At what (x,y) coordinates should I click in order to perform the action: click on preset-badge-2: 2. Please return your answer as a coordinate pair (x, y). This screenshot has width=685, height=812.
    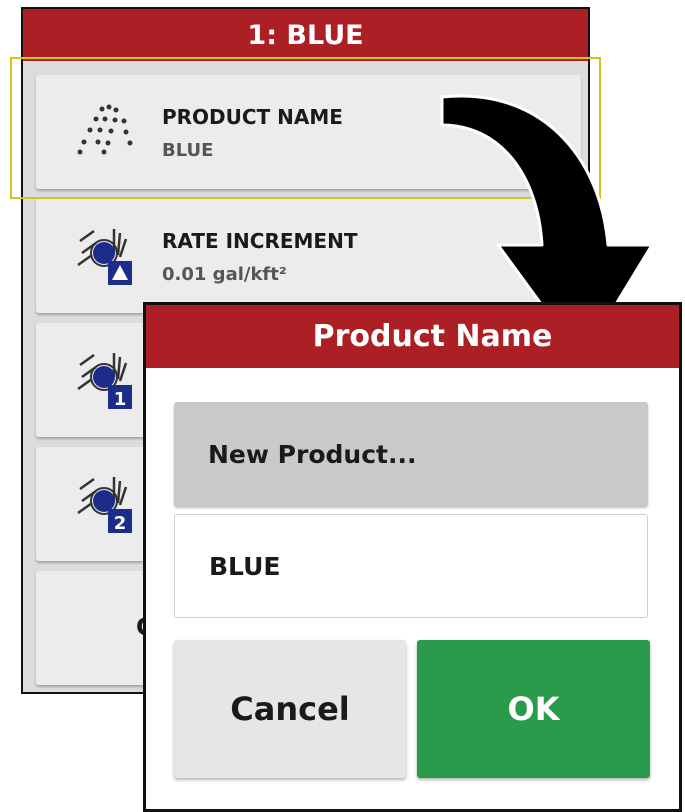
    Looking at the image, I should click on (120, 523).